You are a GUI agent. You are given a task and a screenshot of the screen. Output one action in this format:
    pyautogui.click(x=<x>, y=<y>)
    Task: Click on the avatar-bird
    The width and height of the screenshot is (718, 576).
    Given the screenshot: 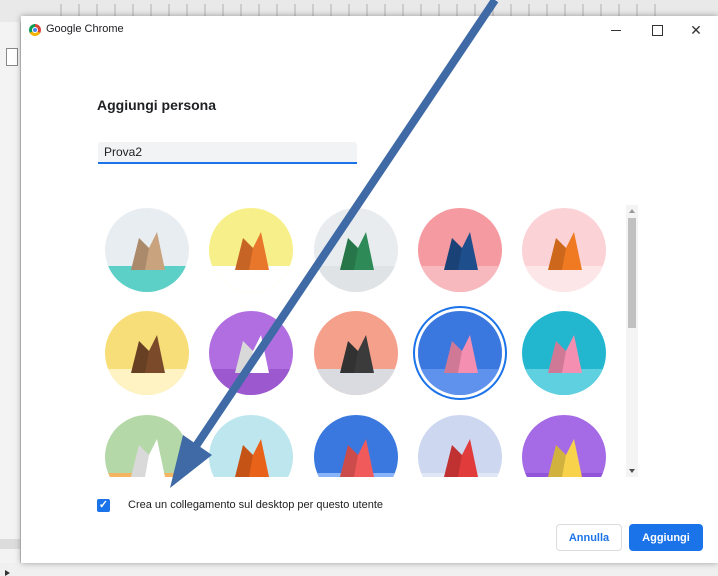 What is the action you would take?
    pyautogui.click(x=460, y=446)
    